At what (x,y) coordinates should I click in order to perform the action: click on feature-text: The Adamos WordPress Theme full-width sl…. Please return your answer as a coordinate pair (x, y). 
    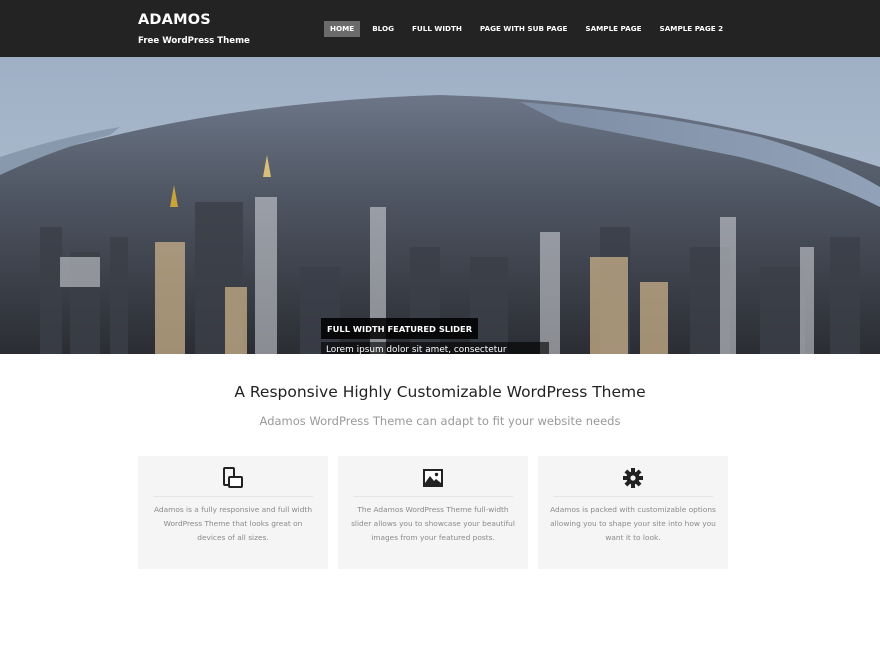
    Looking at the image, I should click on (433, 523).